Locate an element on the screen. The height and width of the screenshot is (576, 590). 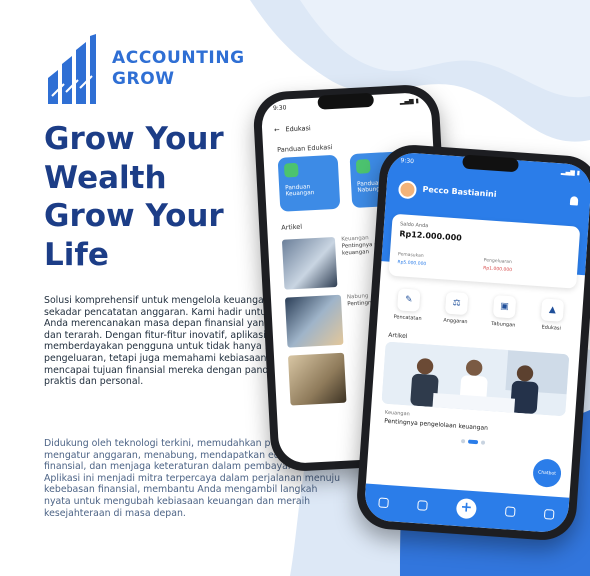
bell-icon is located at coordinates (574, 201).